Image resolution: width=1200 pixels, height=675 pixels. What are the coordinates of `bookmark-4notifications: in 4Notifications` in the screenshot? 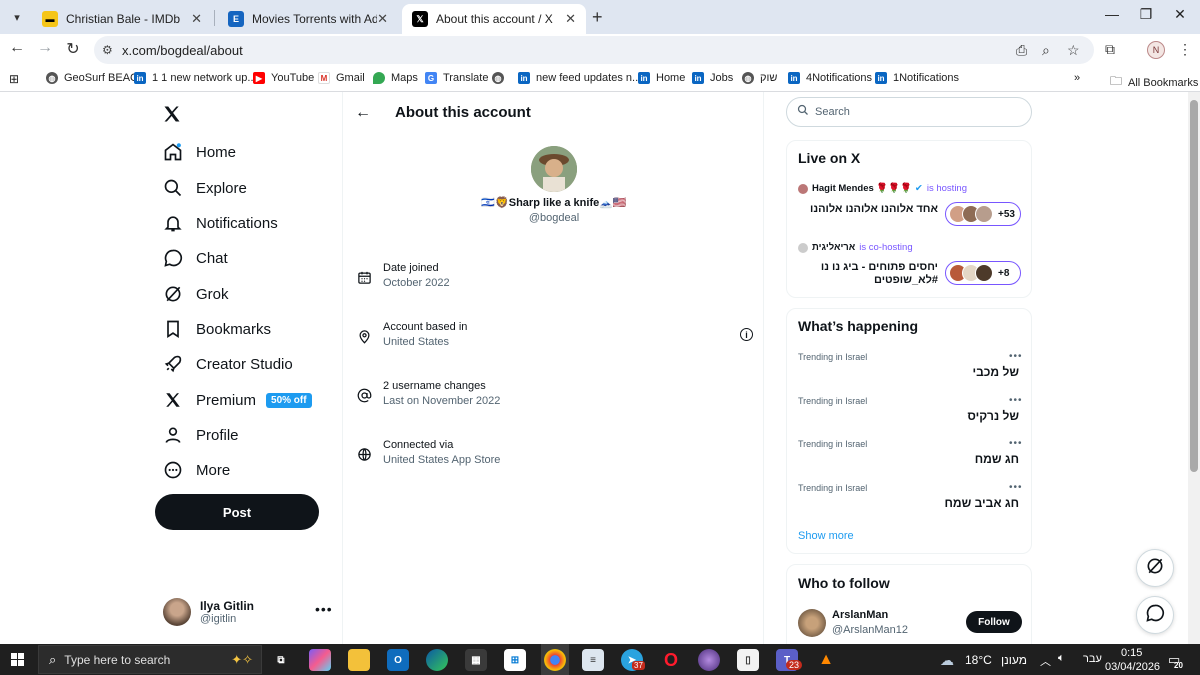 It's located at (830, 78).